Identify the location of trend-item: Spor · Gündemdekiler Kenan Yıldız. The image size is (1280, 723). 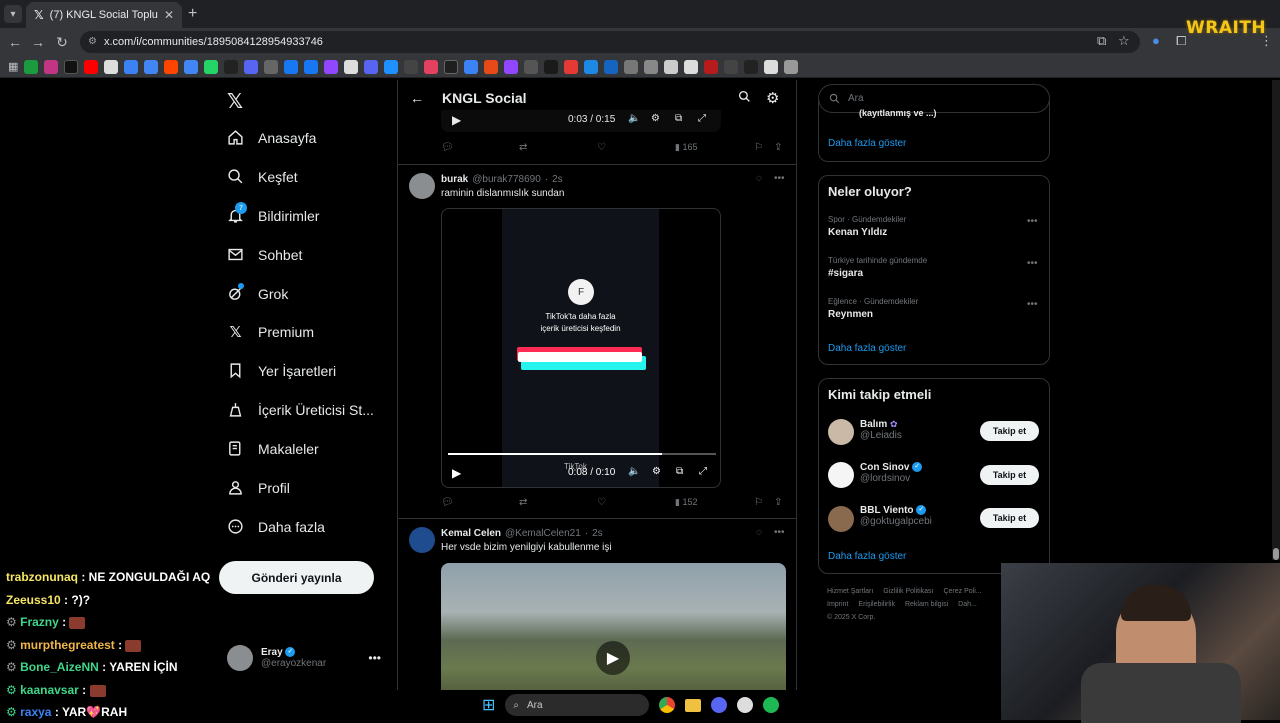
(867, 226).